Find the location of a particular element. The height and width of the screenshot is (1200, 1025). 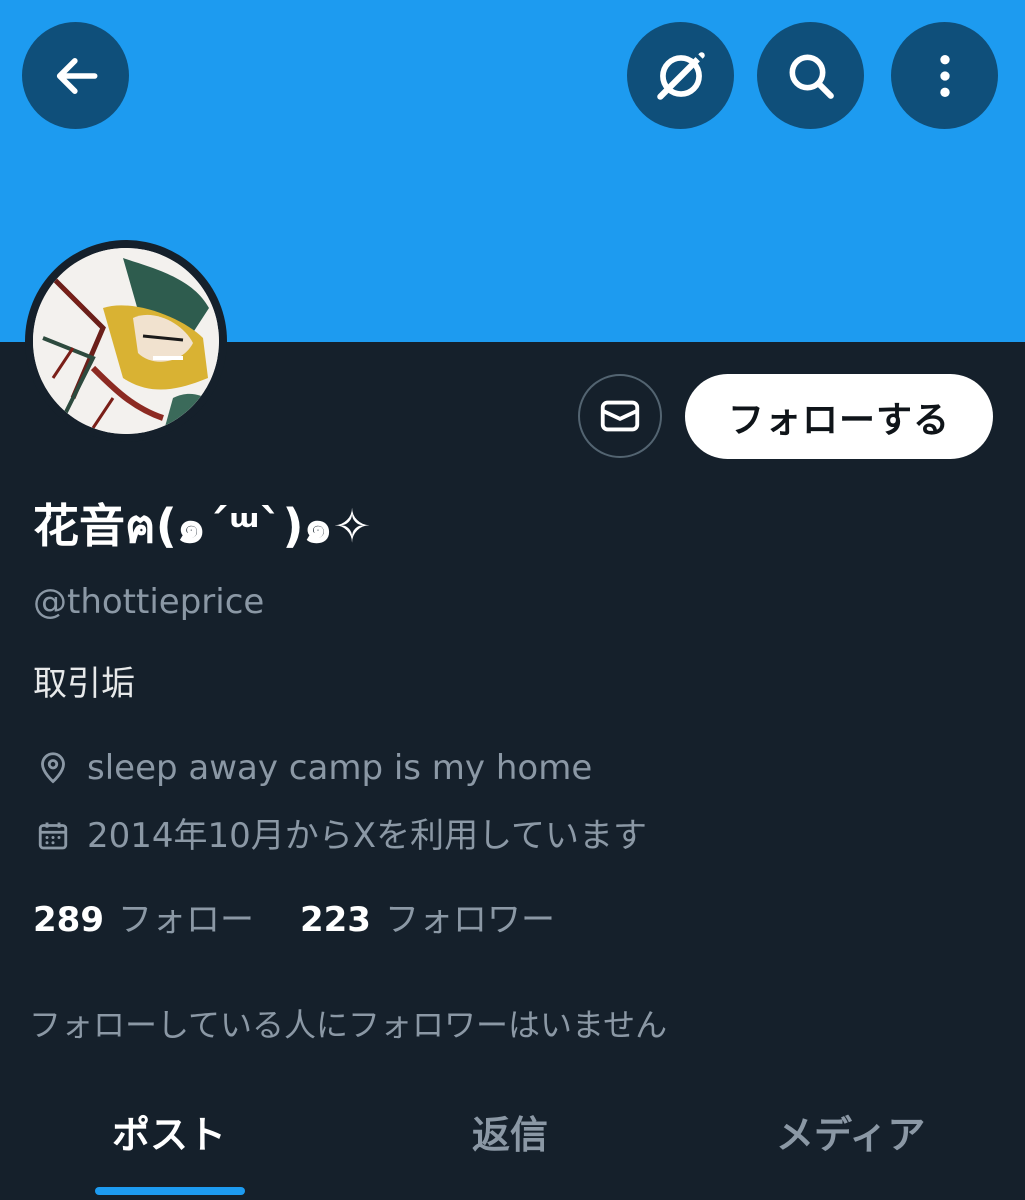

more-options-button is located at coordinates (944, 75).